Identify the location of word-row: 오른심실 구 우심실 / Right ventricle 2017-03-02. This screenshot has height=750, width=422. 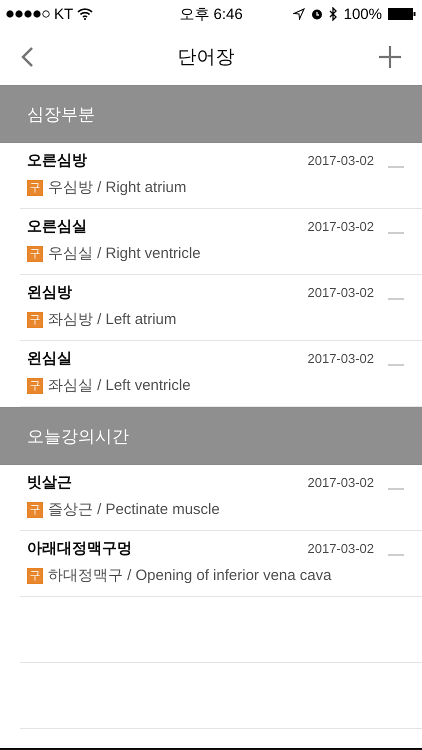
(221, 242).